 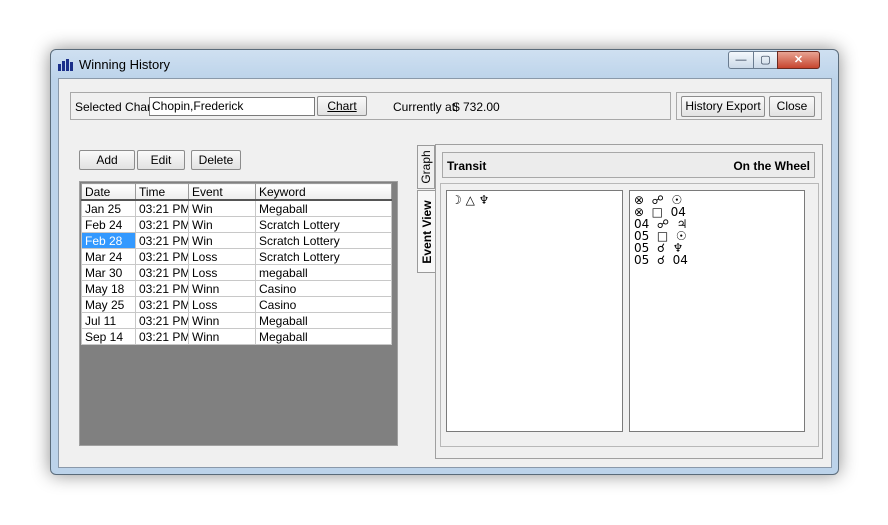 I want to click on chart-button-label: Chart, so click(x=342, y=106).